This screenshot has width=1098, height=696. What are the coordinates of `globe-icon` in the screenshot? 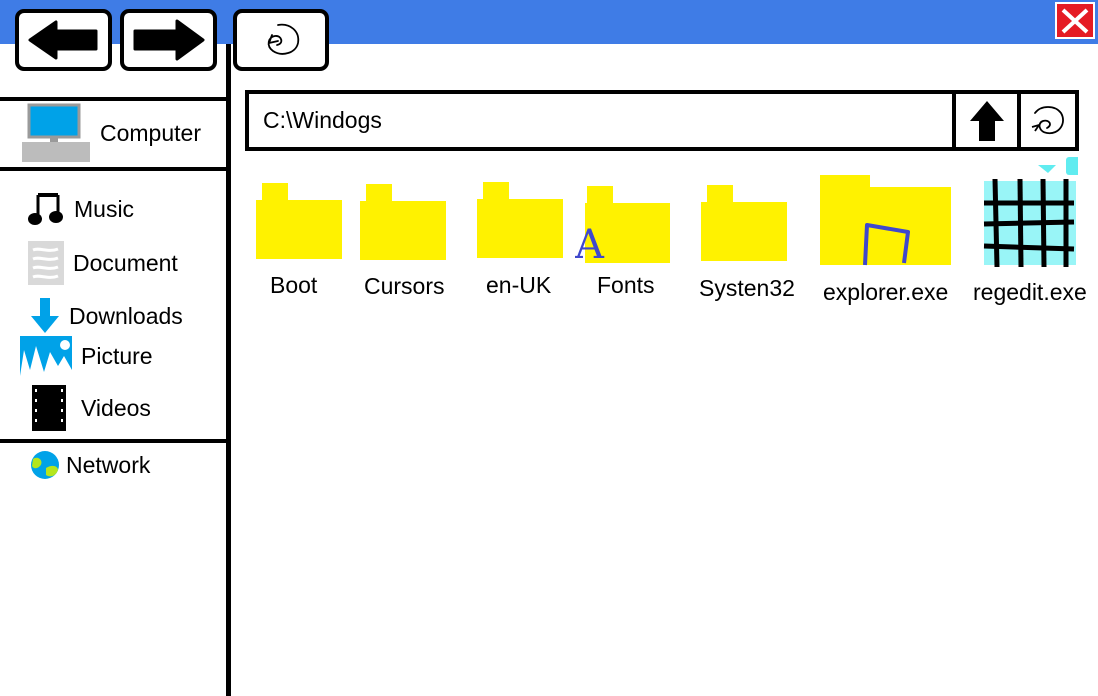 It's located at (45, 465).